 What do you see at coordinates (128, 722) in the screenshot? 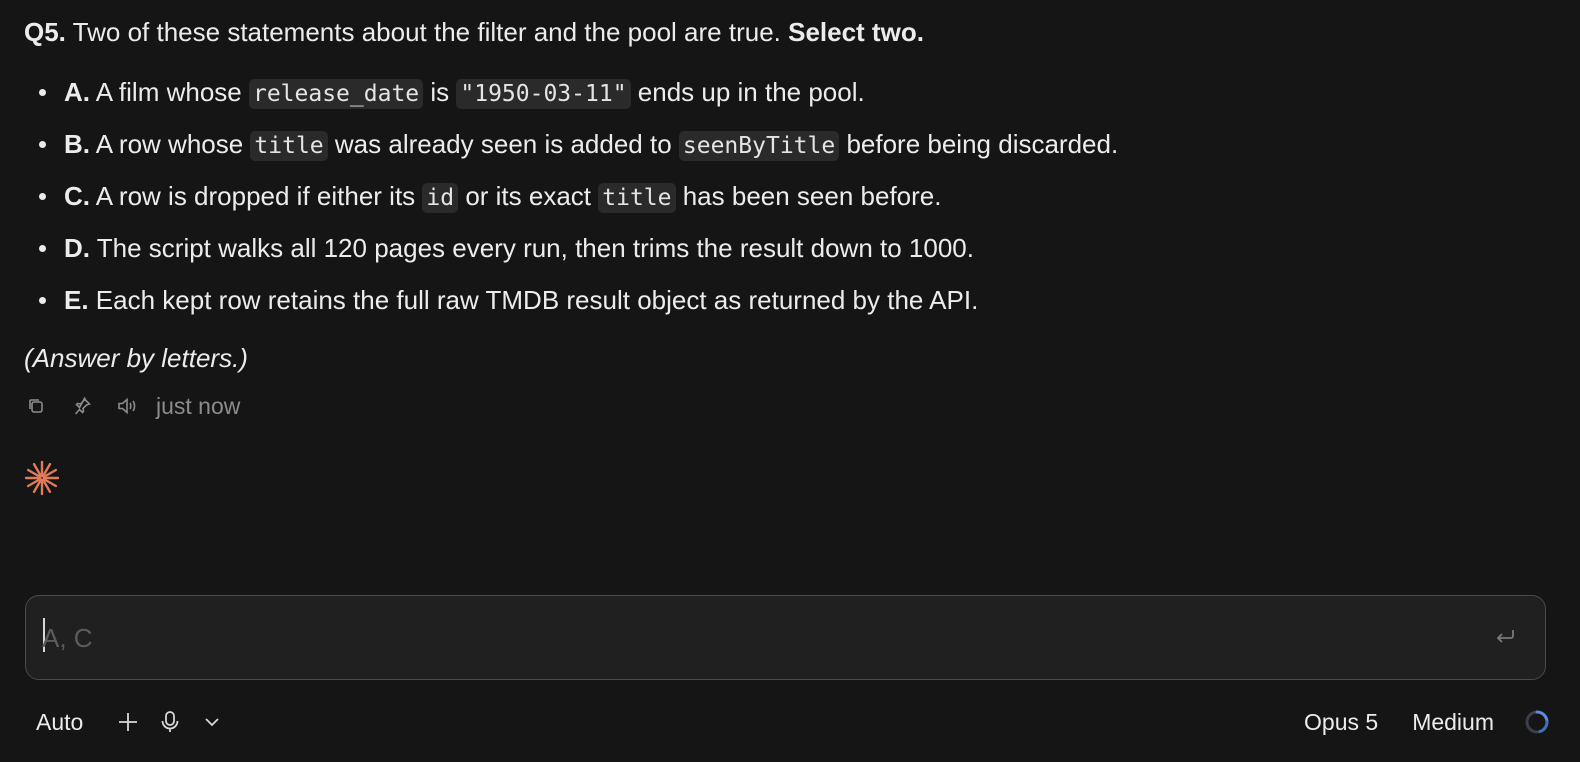
I see `plus-icon` at bounding box center [128, 722].